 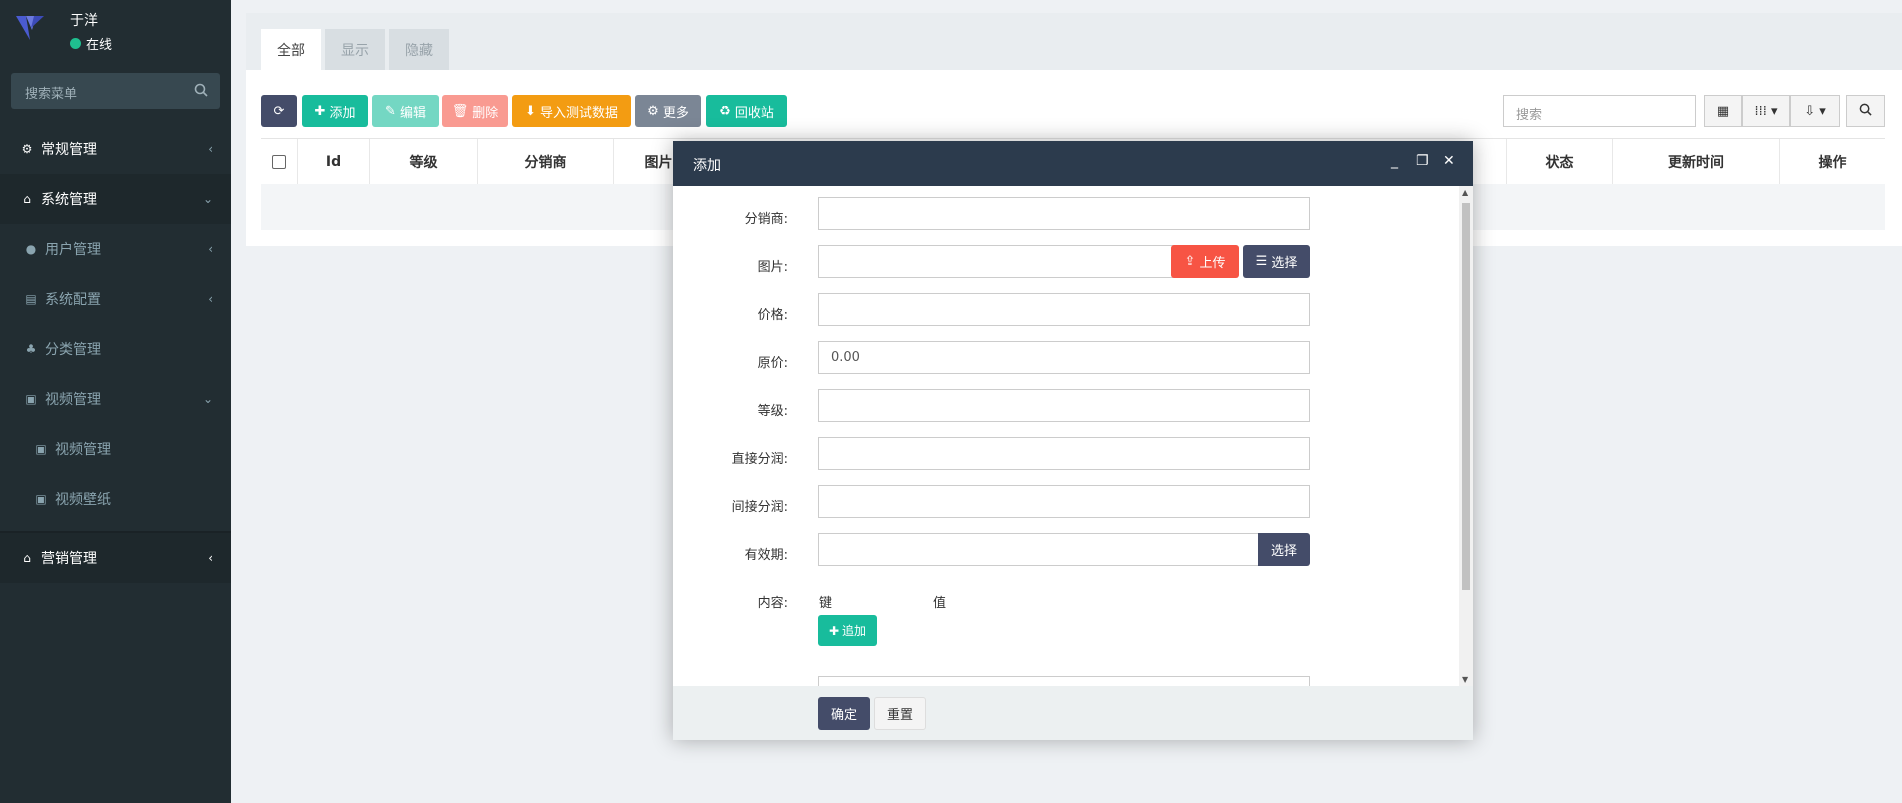 I want to click on advanced-search-button, so click(x=1865, y=111).